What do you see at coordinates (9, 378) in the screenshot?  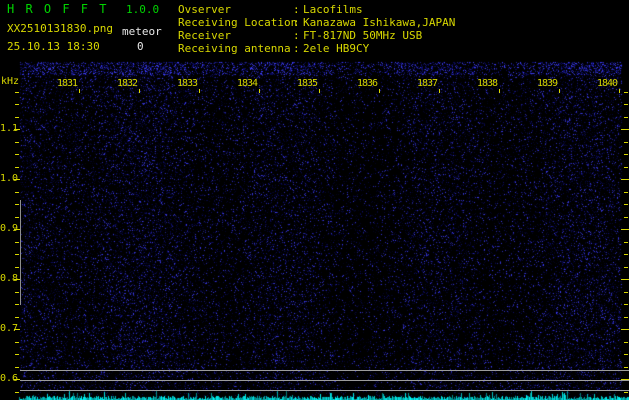 I see `freq-axis-label: 0.6` at bounding box center [9, 378].